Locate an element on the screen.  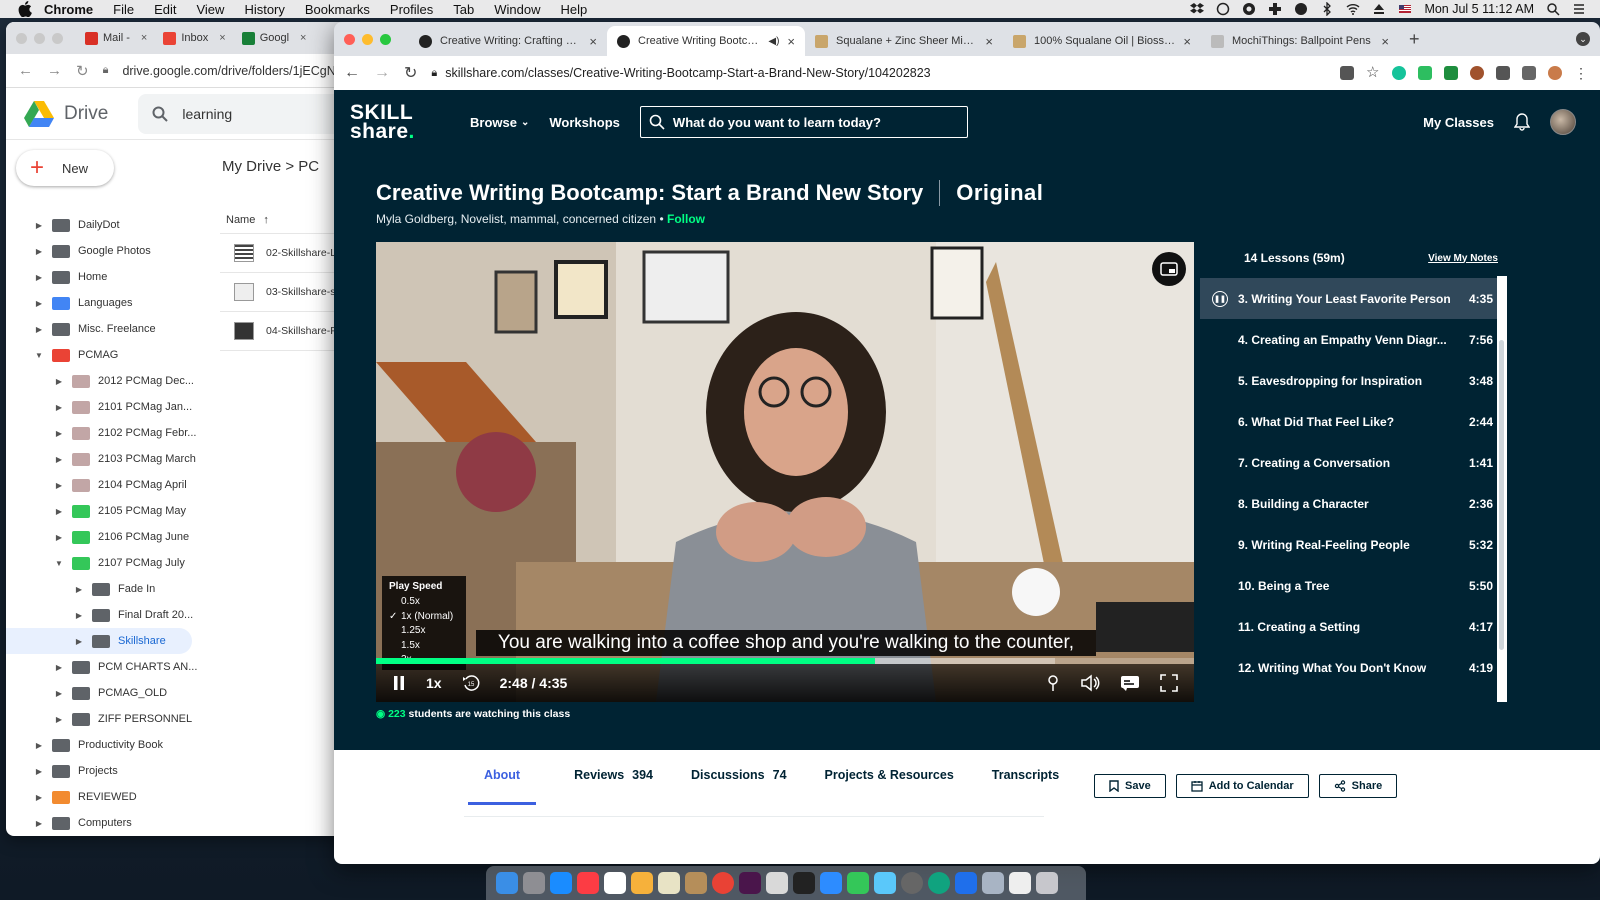
search-input: What do you want to learn today? is located at coordinates (803, 122).